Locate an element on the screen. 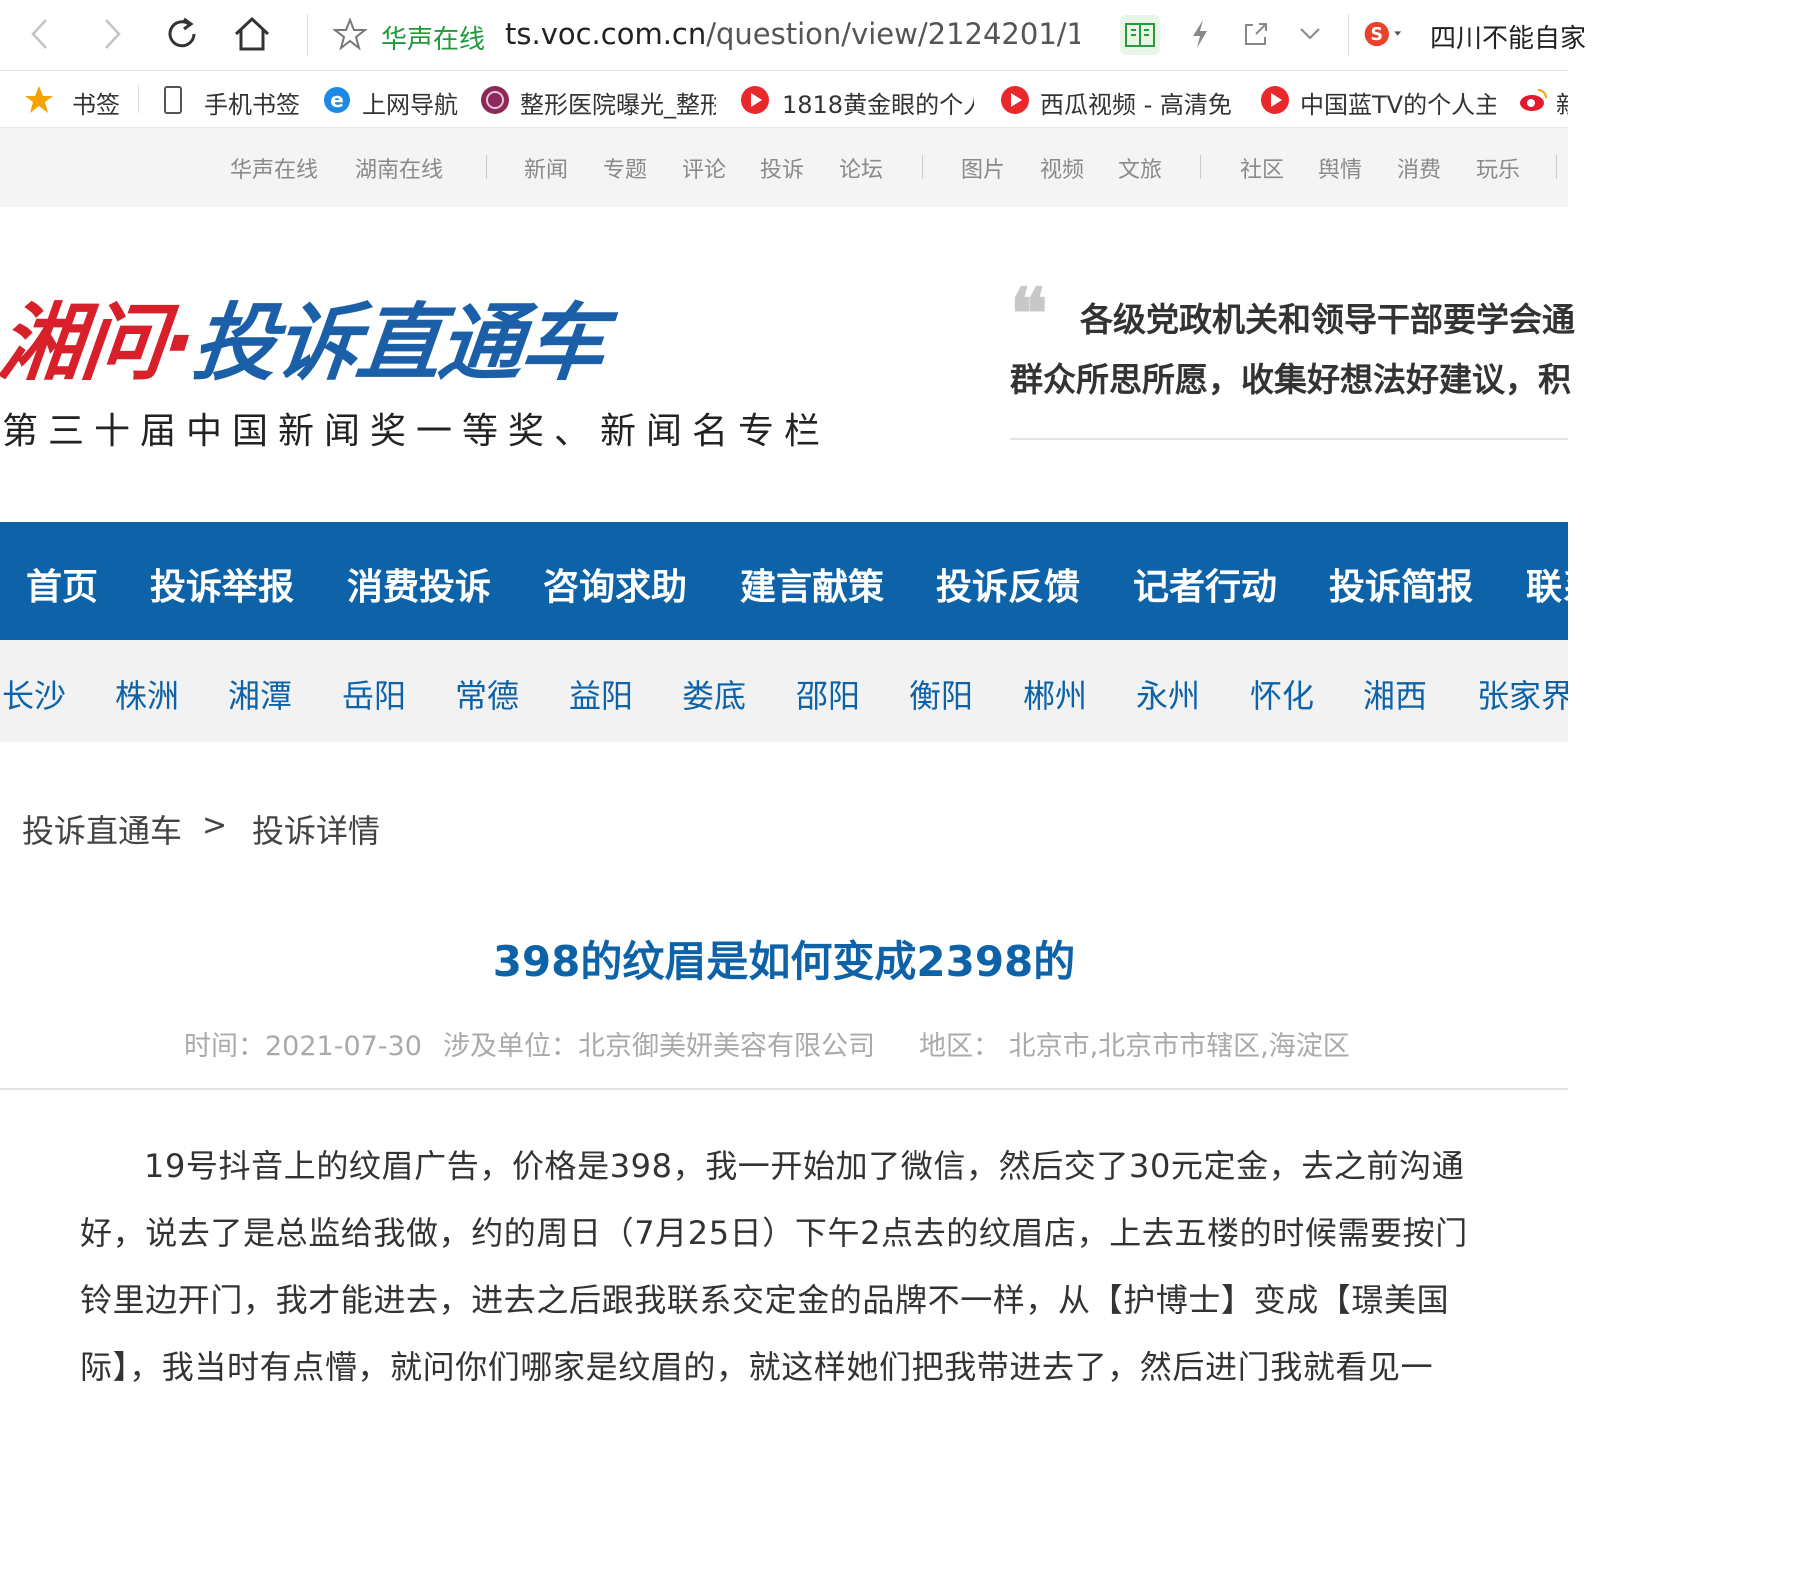  article-unit: 涉及单位：北京御美妍美容有限公司 is located at coordinates (659, 1046).